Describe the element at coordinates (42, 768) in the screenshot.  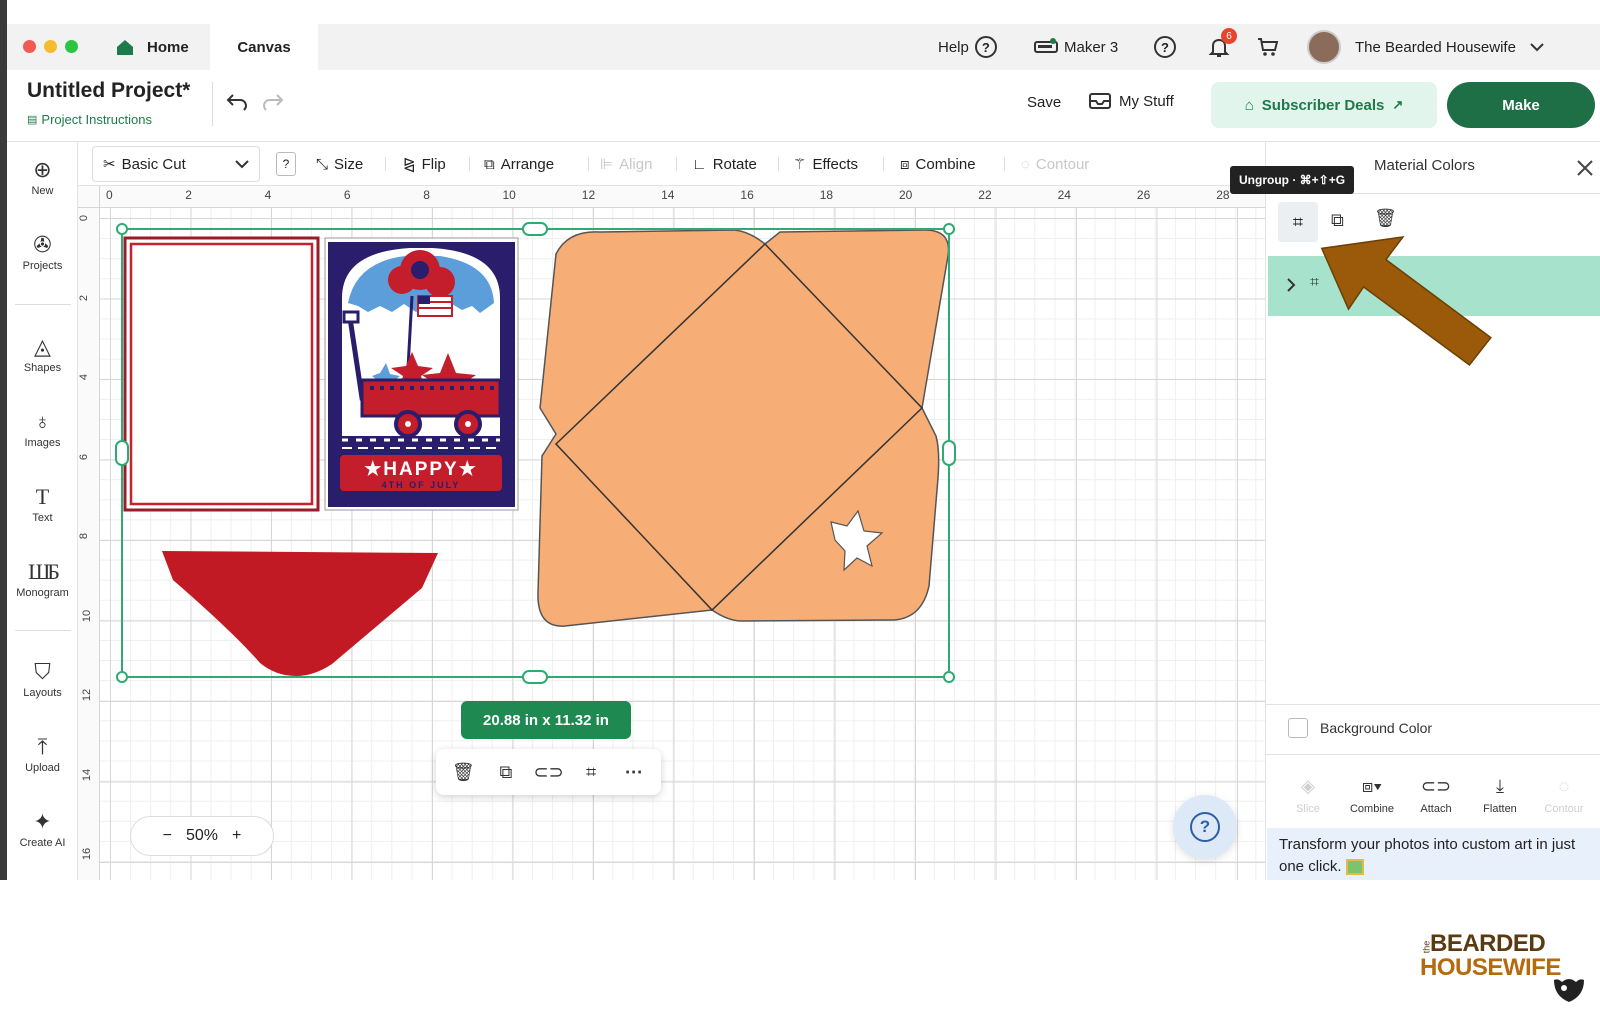
I see `nav-upload-label: Upload` at that location.